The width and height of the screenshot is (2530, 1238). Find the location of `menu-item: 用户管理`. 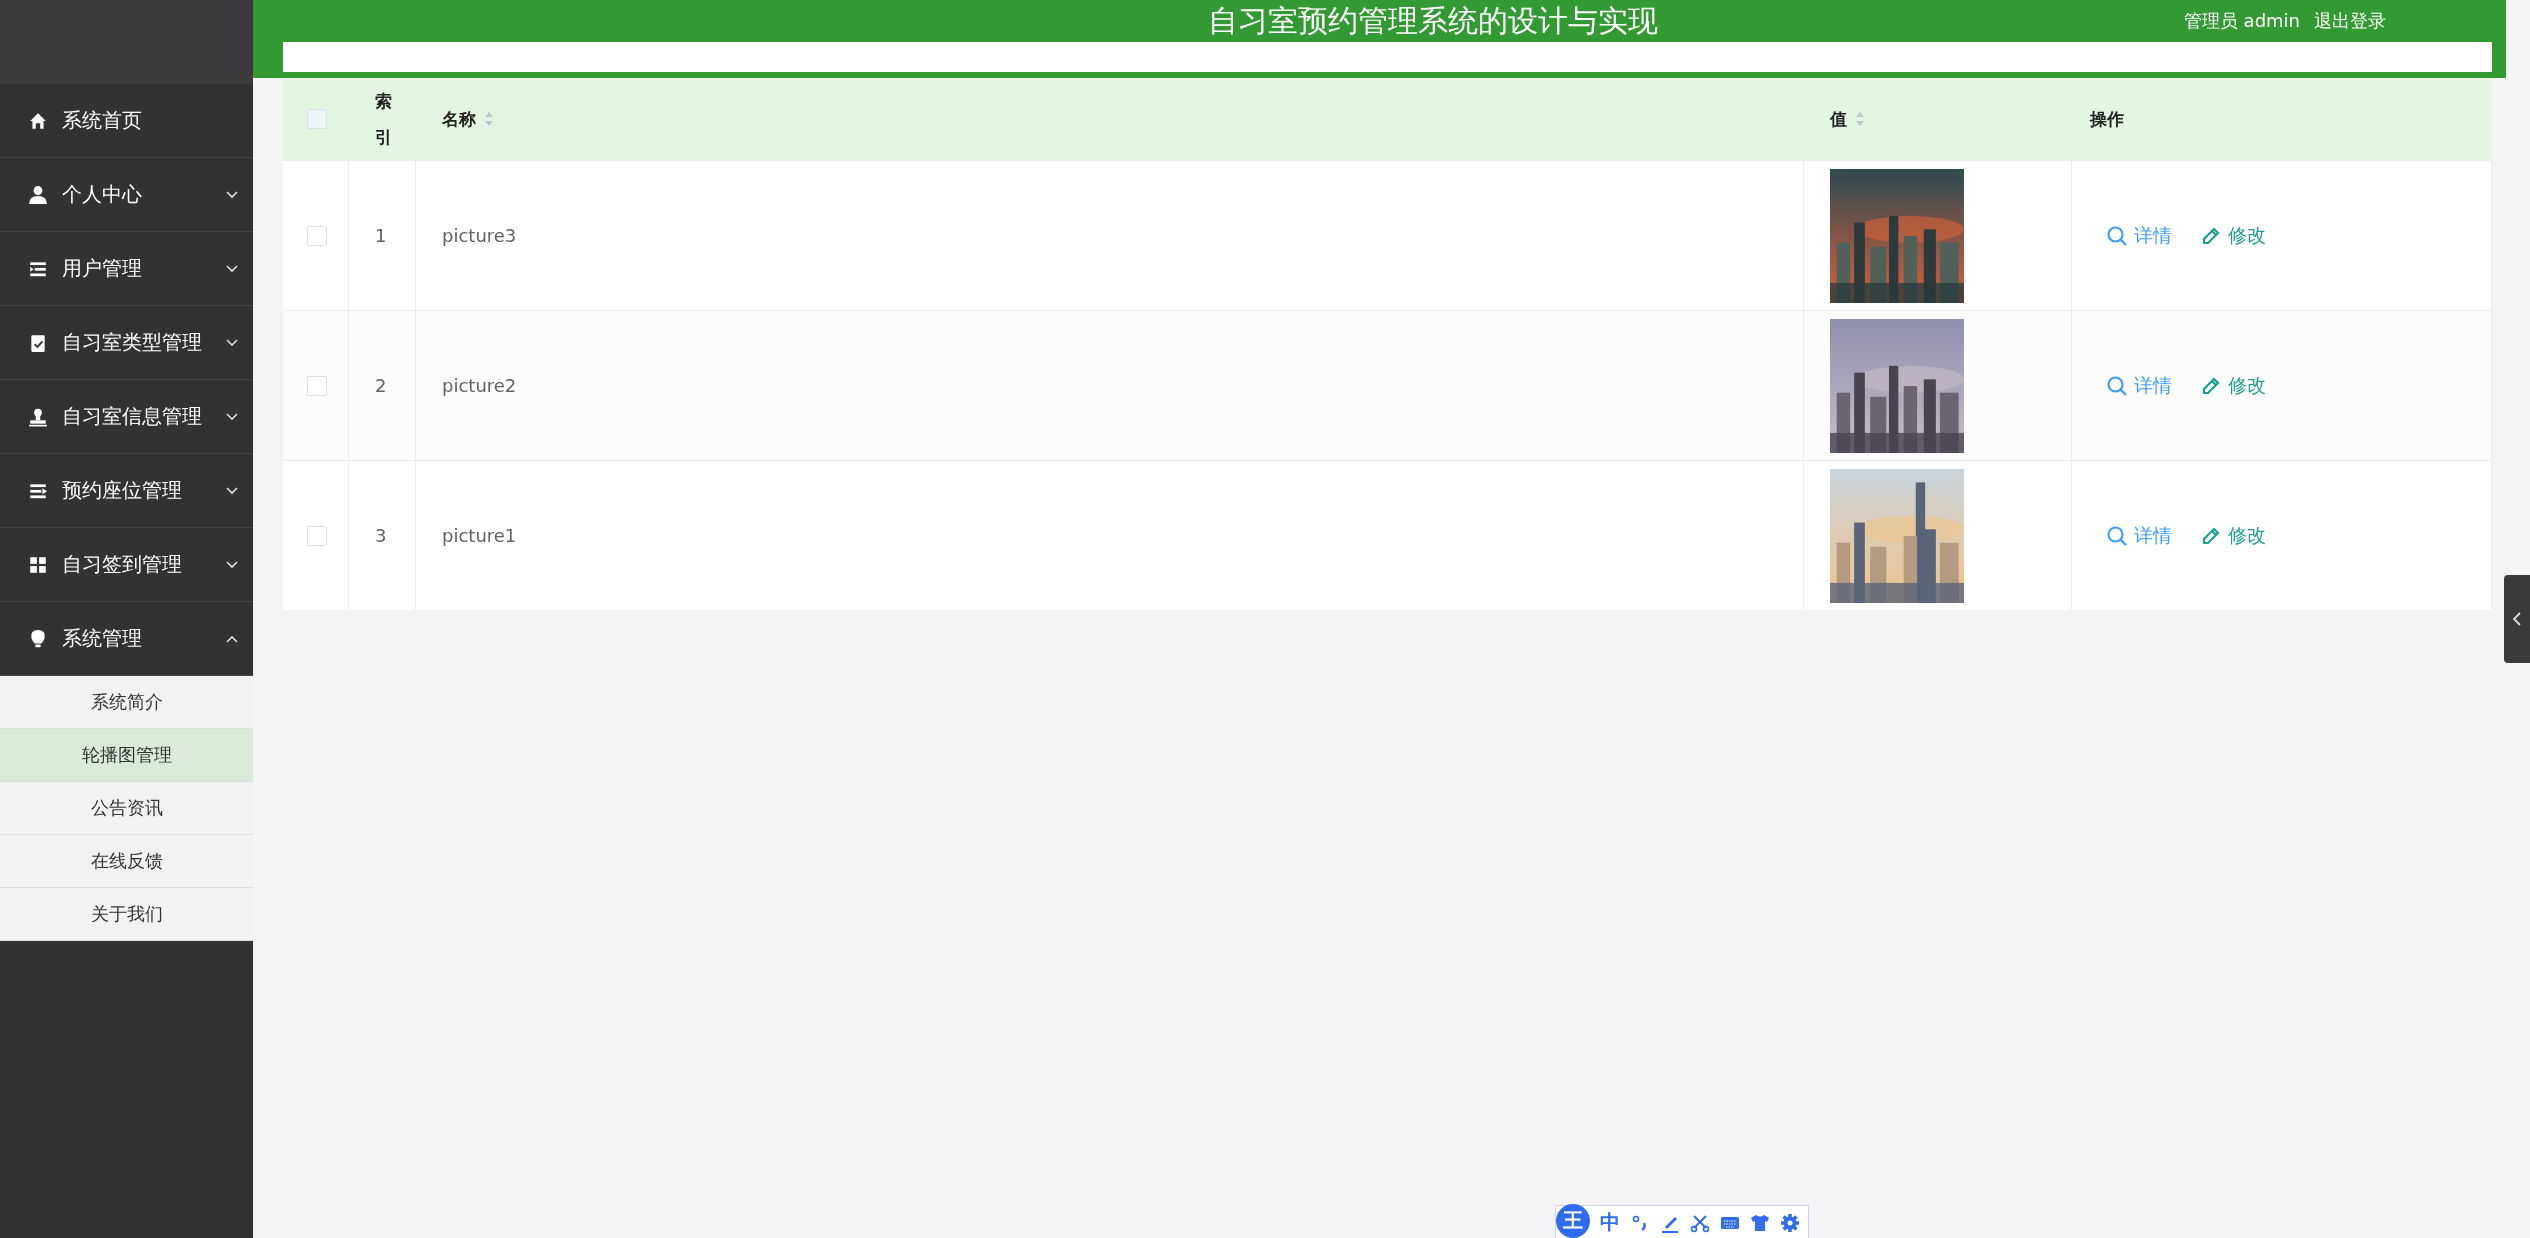

menu-item: 用户管理 is located at coordinates (126, 269).